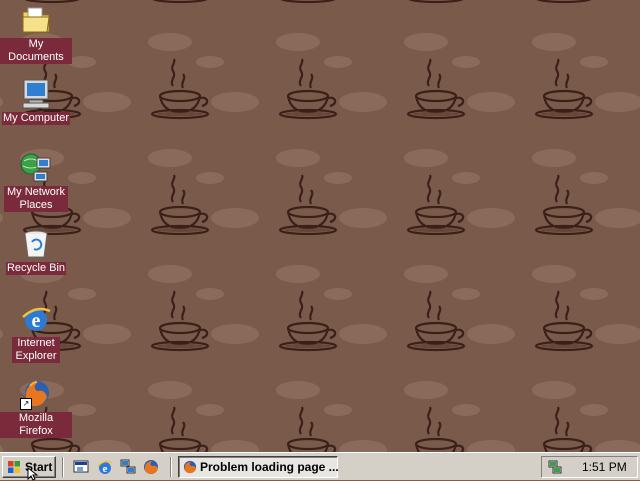 Image resolution: width=640 pixels, height=481 pixels. I want to click on desktop-icon-label: Mozilla Firefox, so click(36, 425).